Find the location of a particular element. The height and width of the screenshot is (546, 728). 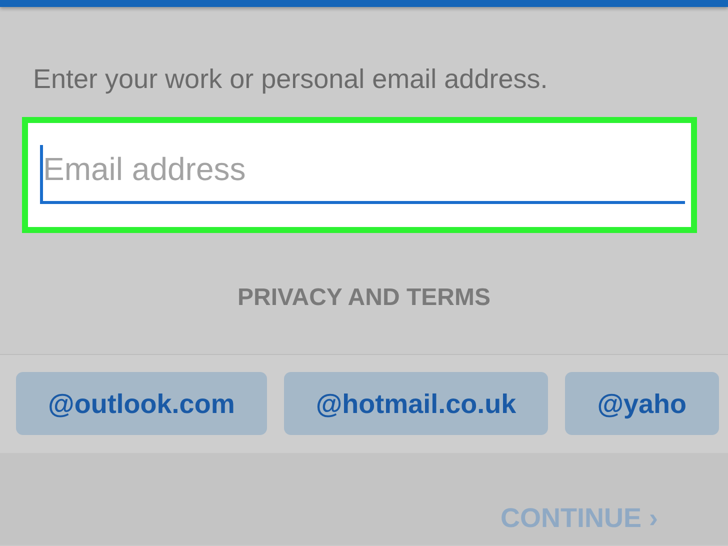

domain-chip: @yaho is located at coordinates (642, 404).